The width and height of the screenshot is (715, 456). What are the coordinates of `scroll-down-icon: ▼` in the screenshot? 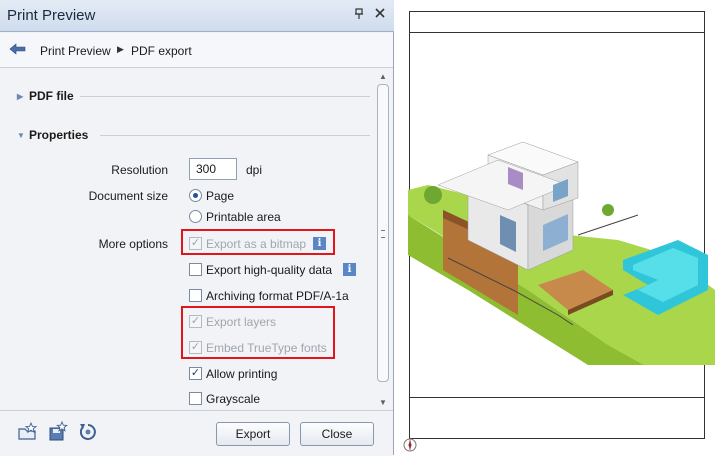 It's located at (383, 402).